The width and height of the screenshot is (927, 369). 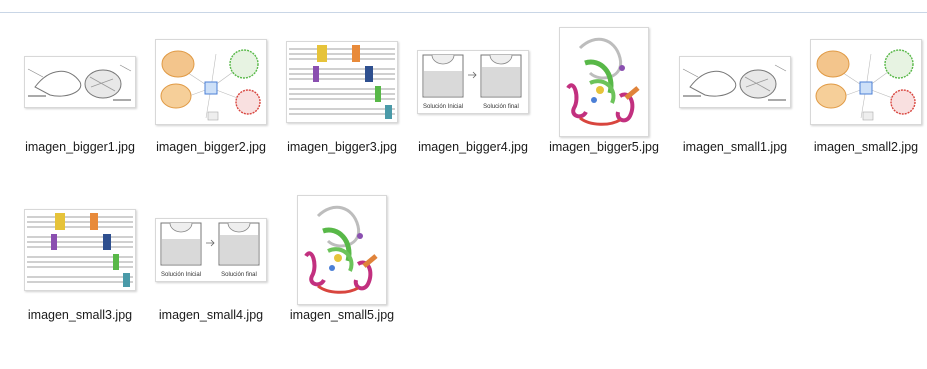 I want to click on file-name: imagen_bigger2.jpg, so click(x=211, y=147).